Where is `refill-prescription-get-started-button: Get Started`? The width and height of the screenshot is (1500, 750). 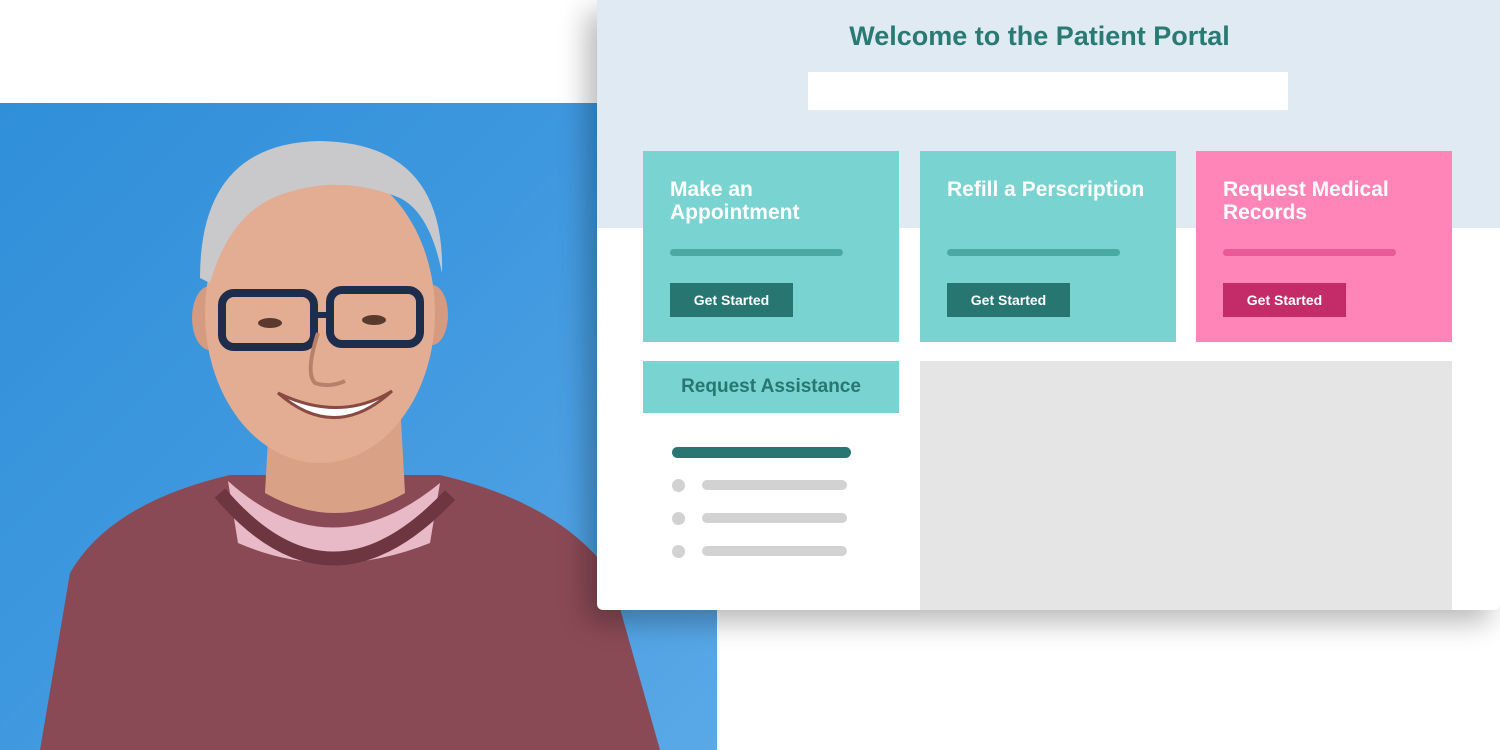
refill-prescription-get-started-button: Get Started is located at coordinates (1008, 300).